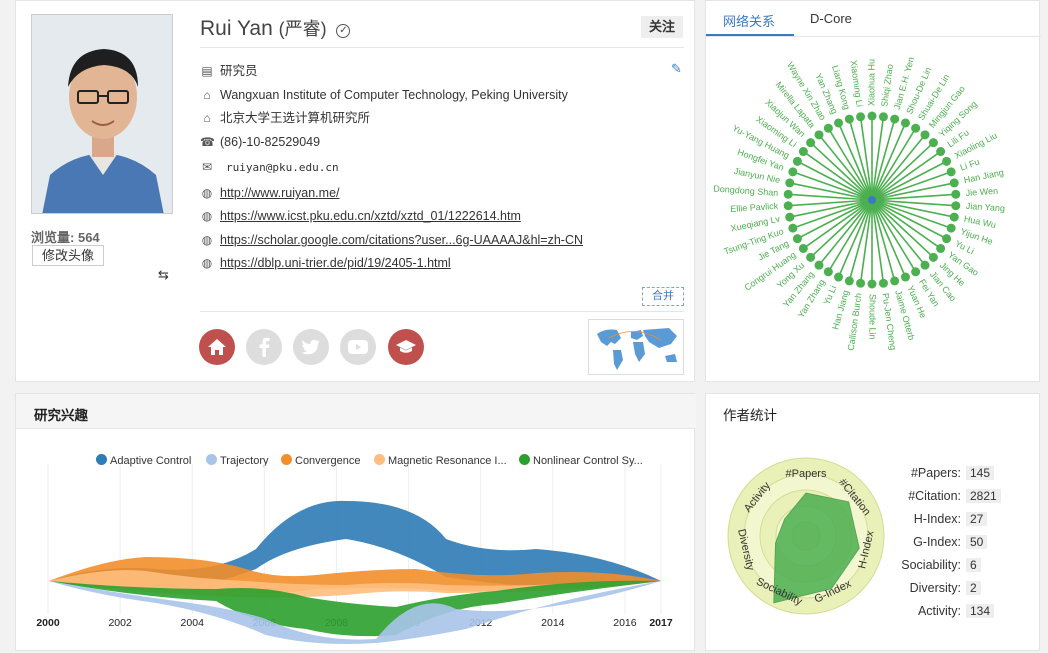 The height and width of the screenshot is (653, 1048). What do you see at coordinates (68, 255) in the screenshot?
I see `change-avatar-button: 修改头像` at bounding box center [68, 255].